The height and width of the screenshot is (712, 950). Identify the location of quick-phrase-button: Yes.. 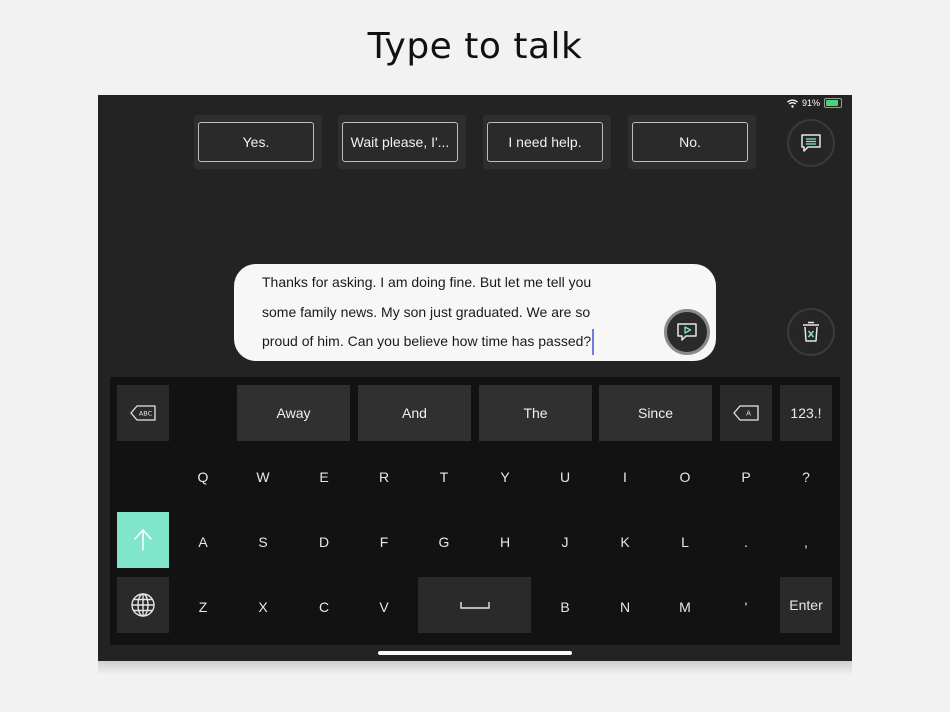
(256, 142).